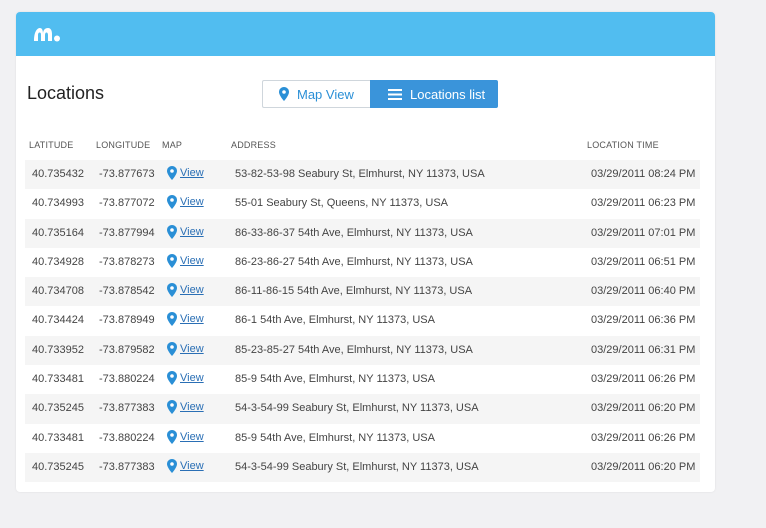  I want to click on location-time-cell: 03/29/2011 06:23 PM, so click(643, 203).